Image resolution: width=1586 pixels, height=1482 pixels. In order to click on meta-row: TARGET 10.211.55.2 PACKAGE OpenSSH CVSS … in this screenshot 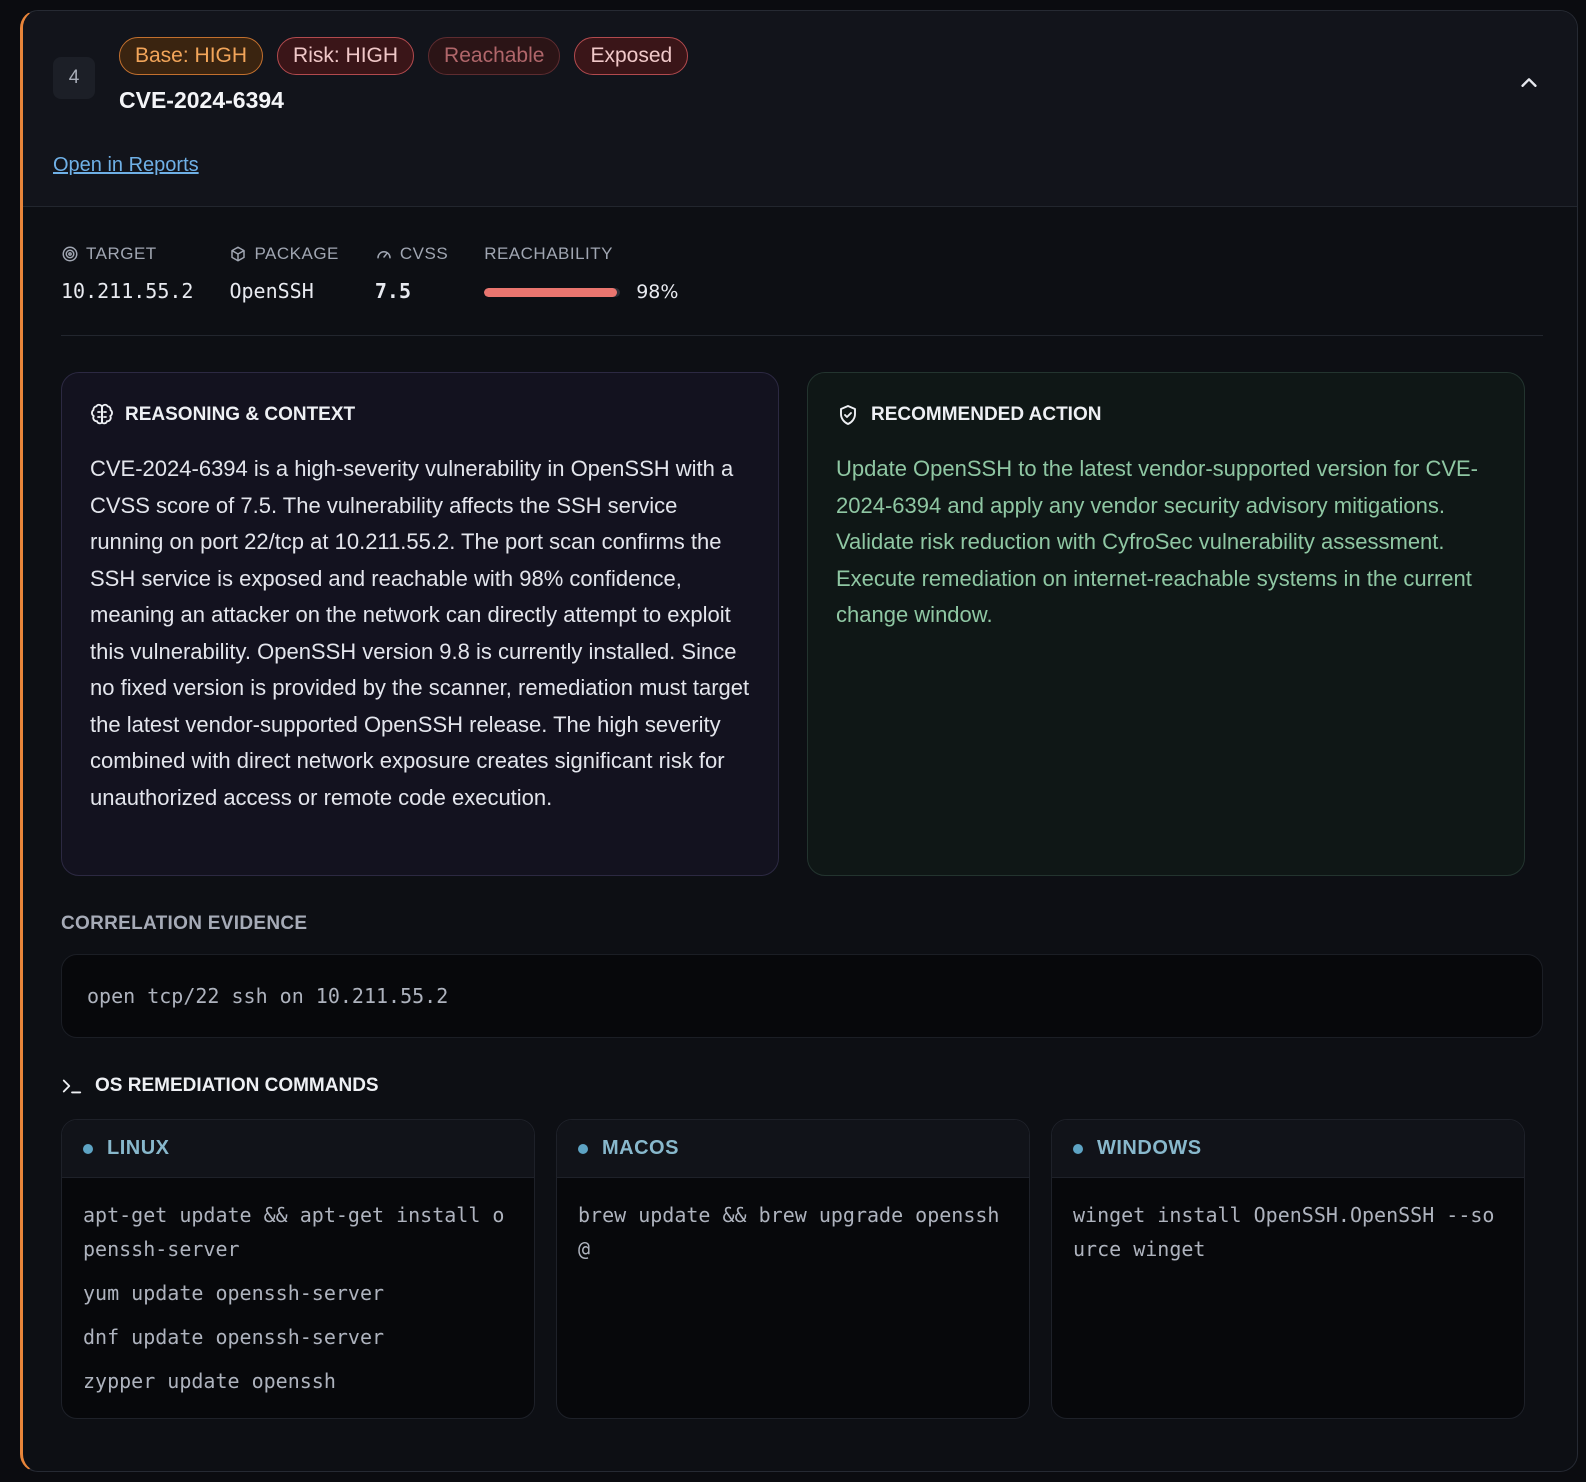, I will do `click(387, 273)`.